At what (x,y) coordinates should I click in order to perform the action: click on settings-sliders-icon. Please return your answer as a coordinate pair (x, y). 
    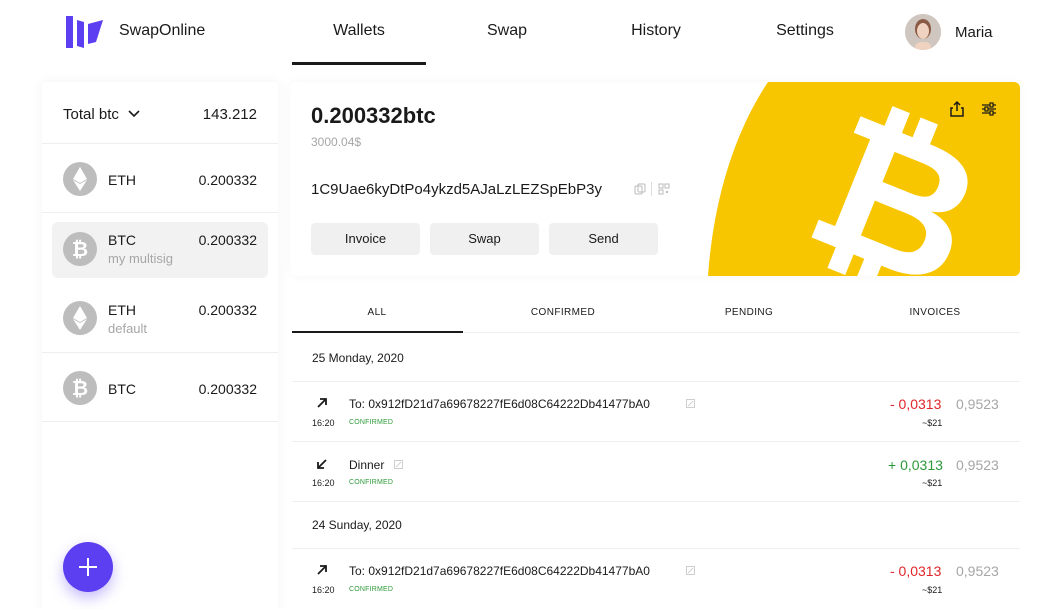
    Looking at the image, I should click on (989, 109).